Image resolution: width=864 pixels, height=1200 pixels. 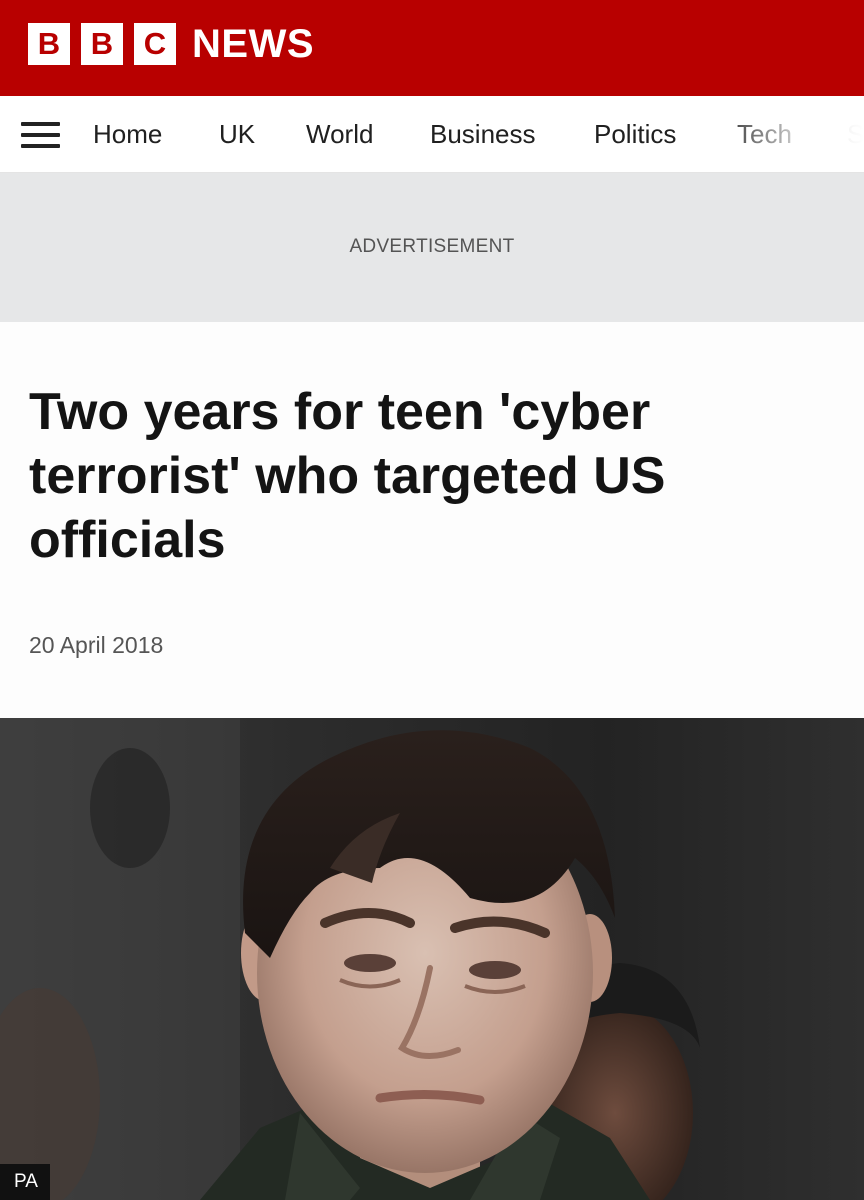 I want to click on nav-item-politics: Politics, so click(x=635, y=134).